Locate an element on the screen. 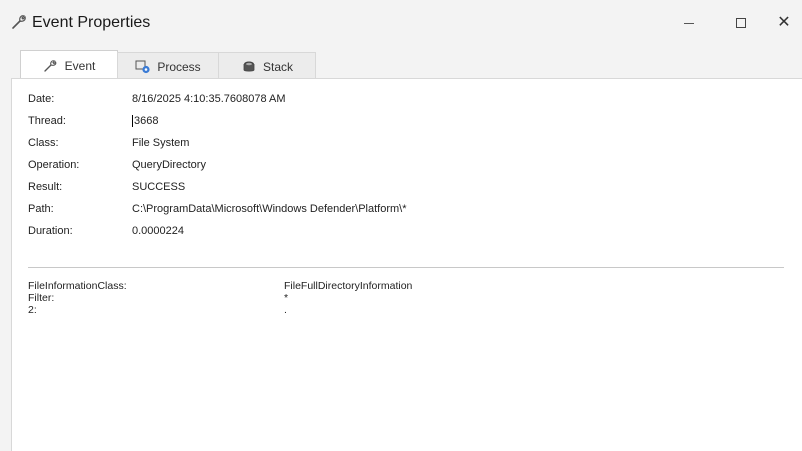 This screenshot has width=802, height=451. detail-label: FileInformationClass: is located at coordinates (77, 286).